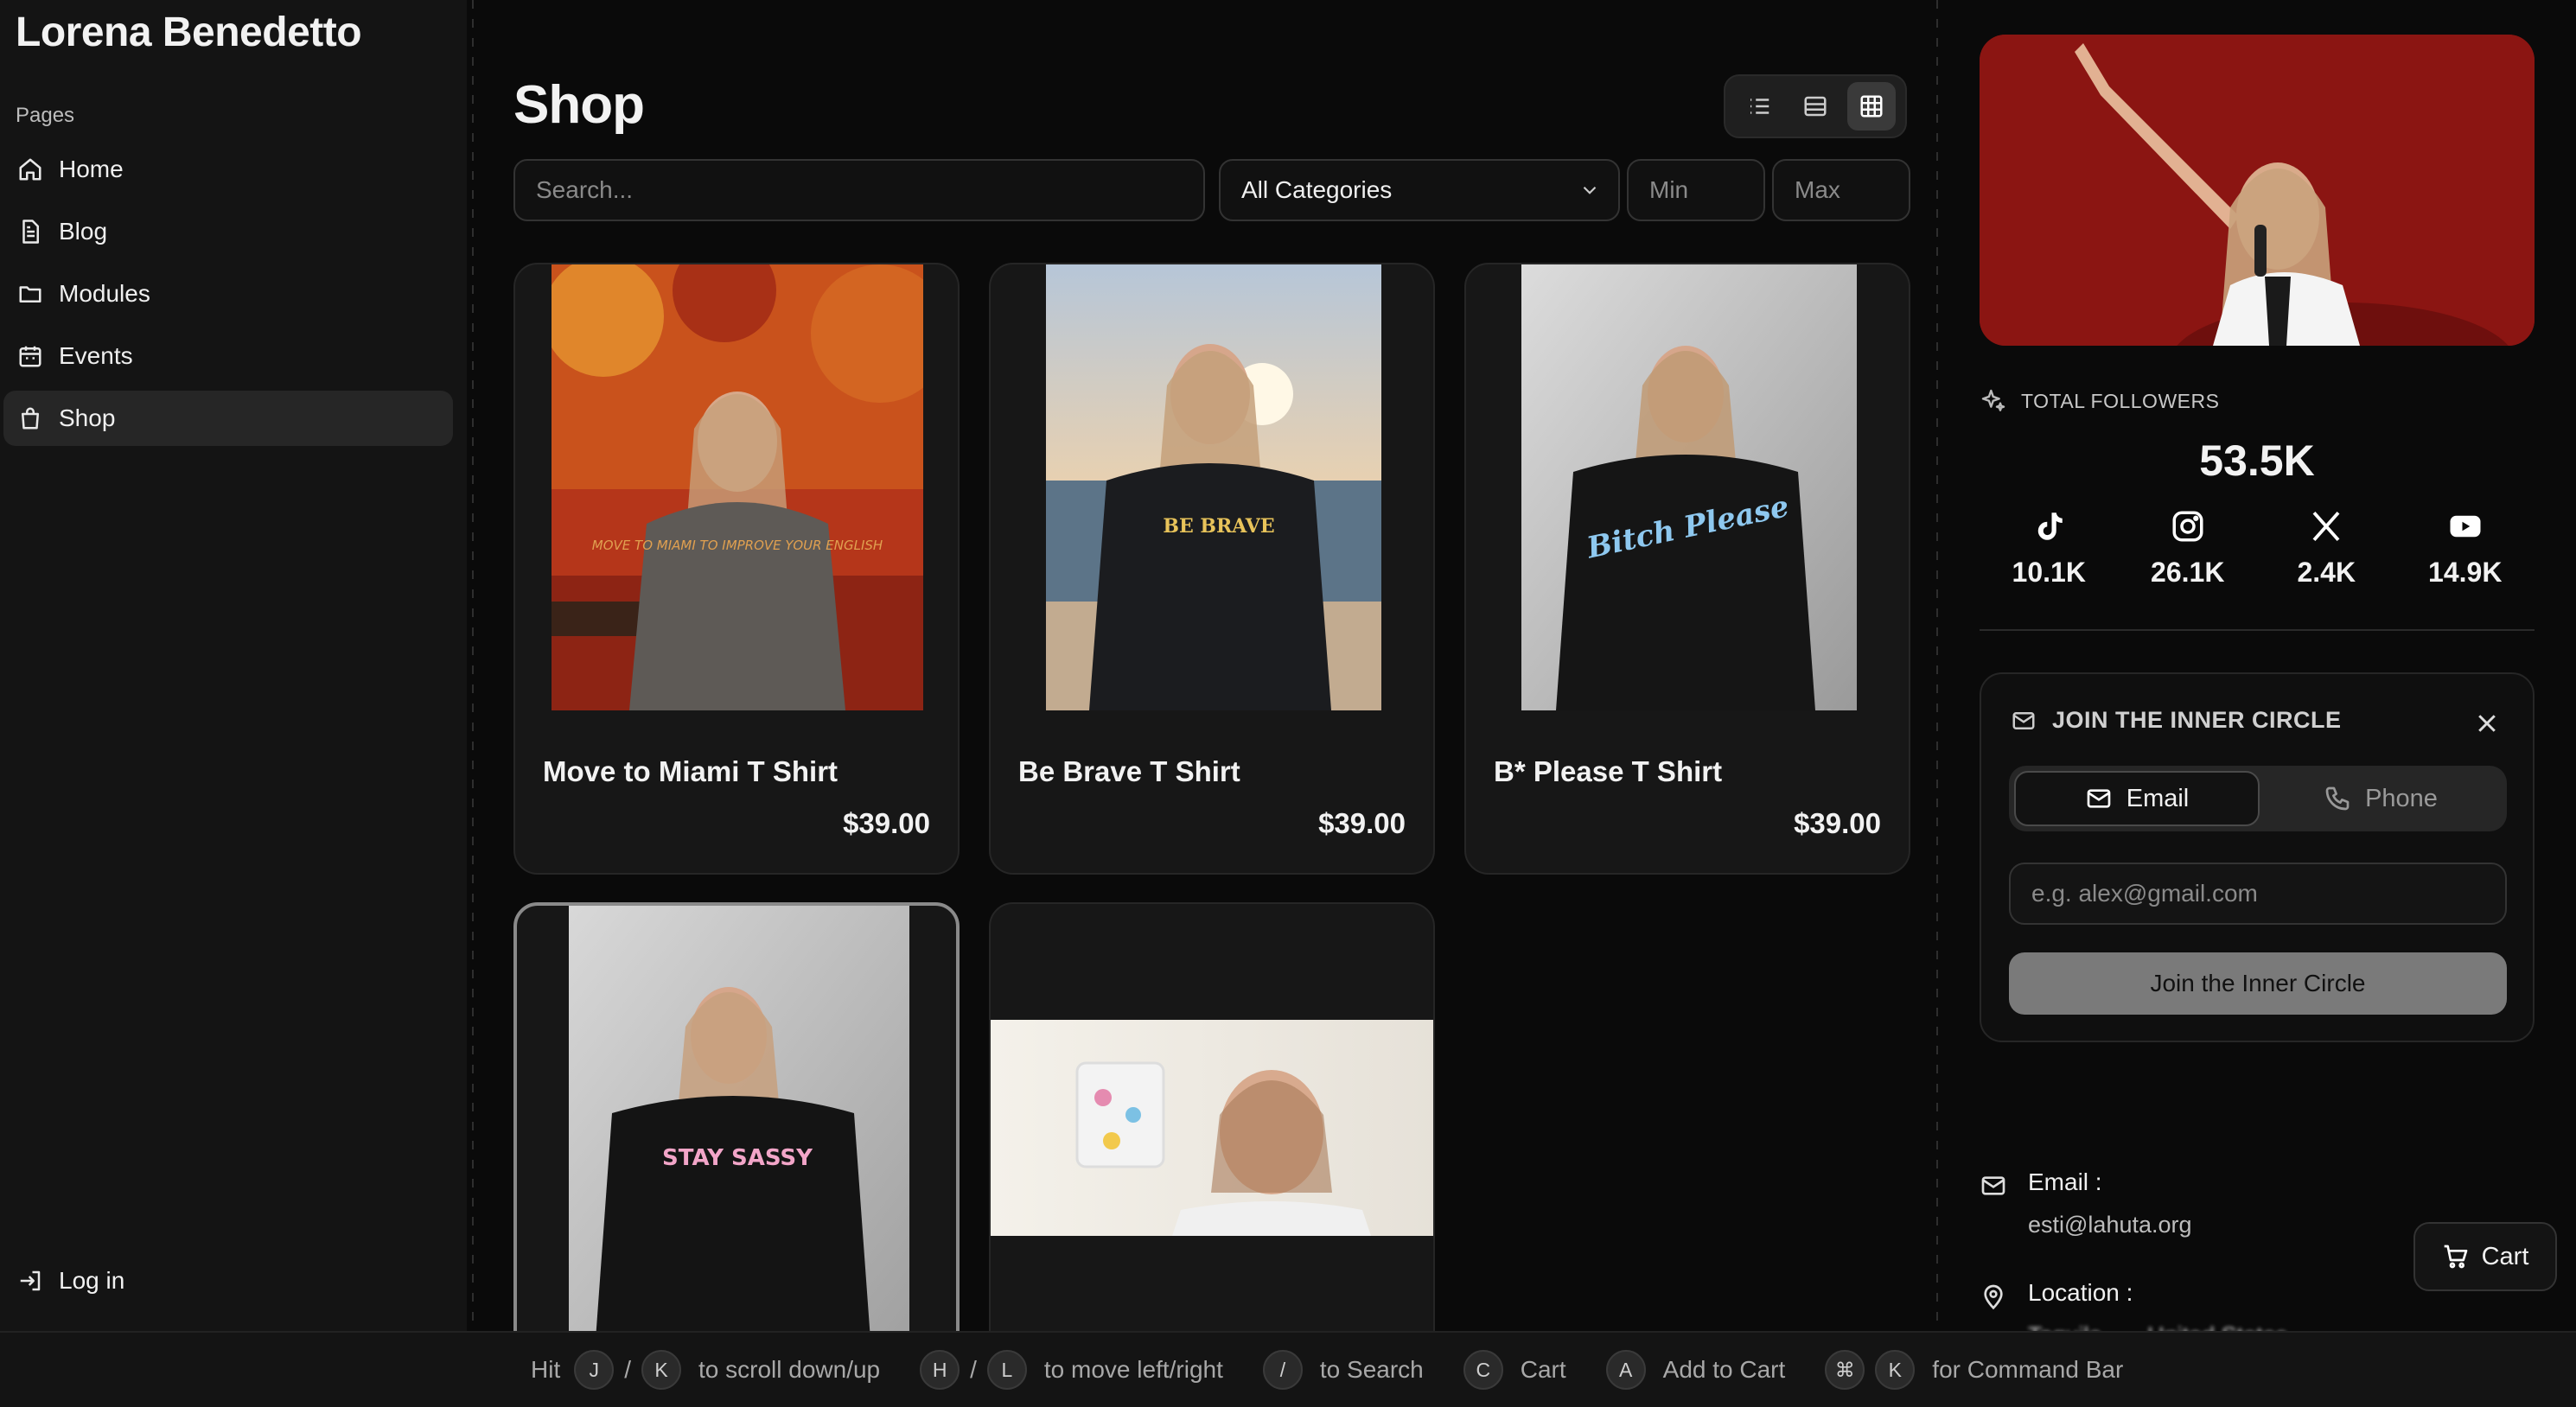 This screenshot has height=1407, width=2576. I want to click on shortcut-command-bar: ⌘ K for Command Bar, so click(1971, 1370).